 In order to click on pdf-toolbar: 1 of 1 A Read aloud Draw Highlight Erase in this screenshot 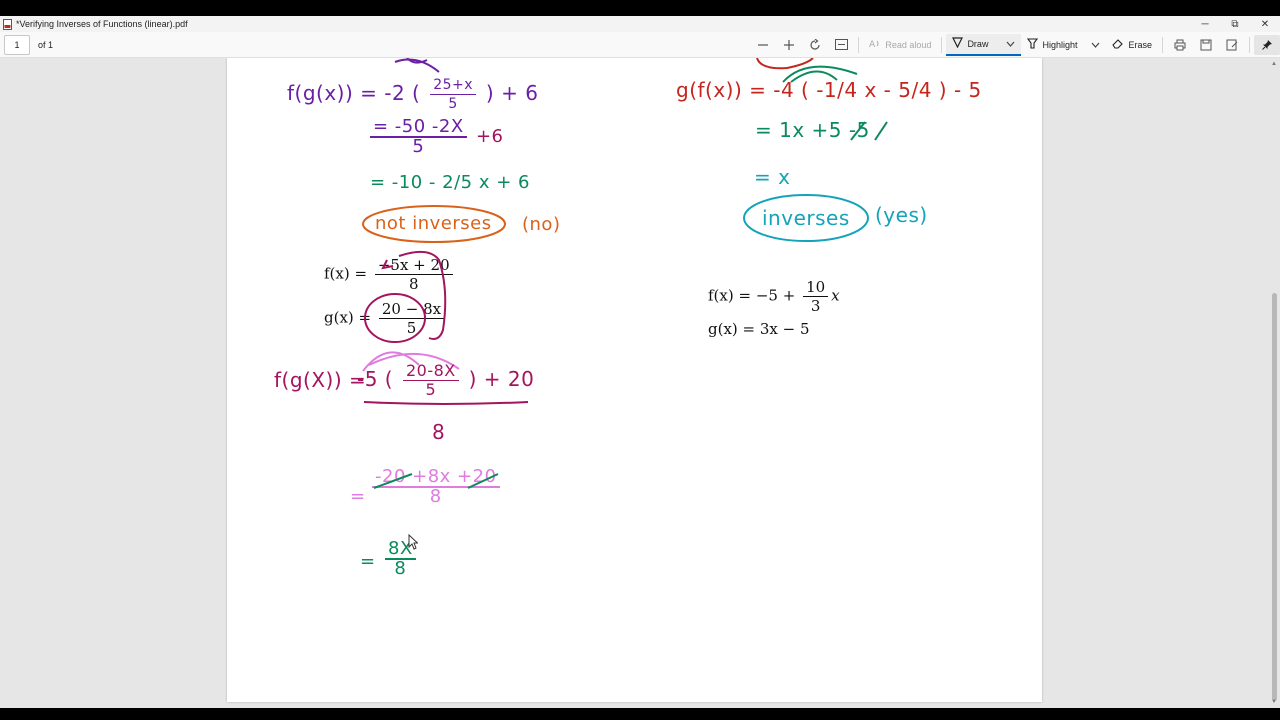, I will do `click(640, 45)`.